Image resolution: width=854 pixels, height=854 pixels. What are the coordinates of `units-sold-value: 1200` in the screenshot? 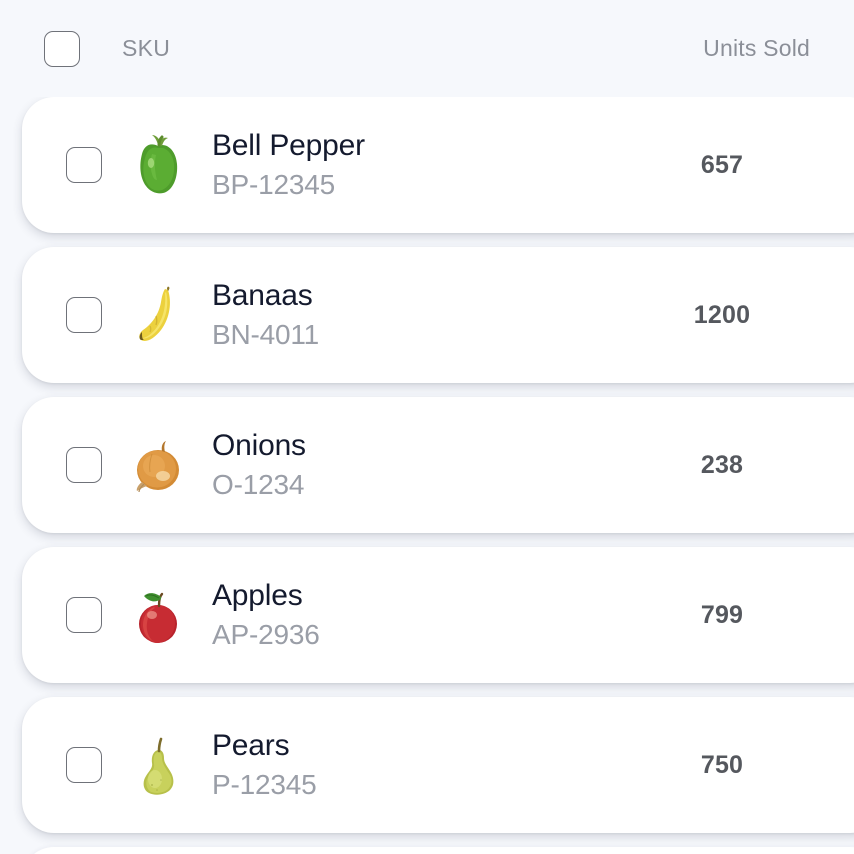 It's located at (722, 314).